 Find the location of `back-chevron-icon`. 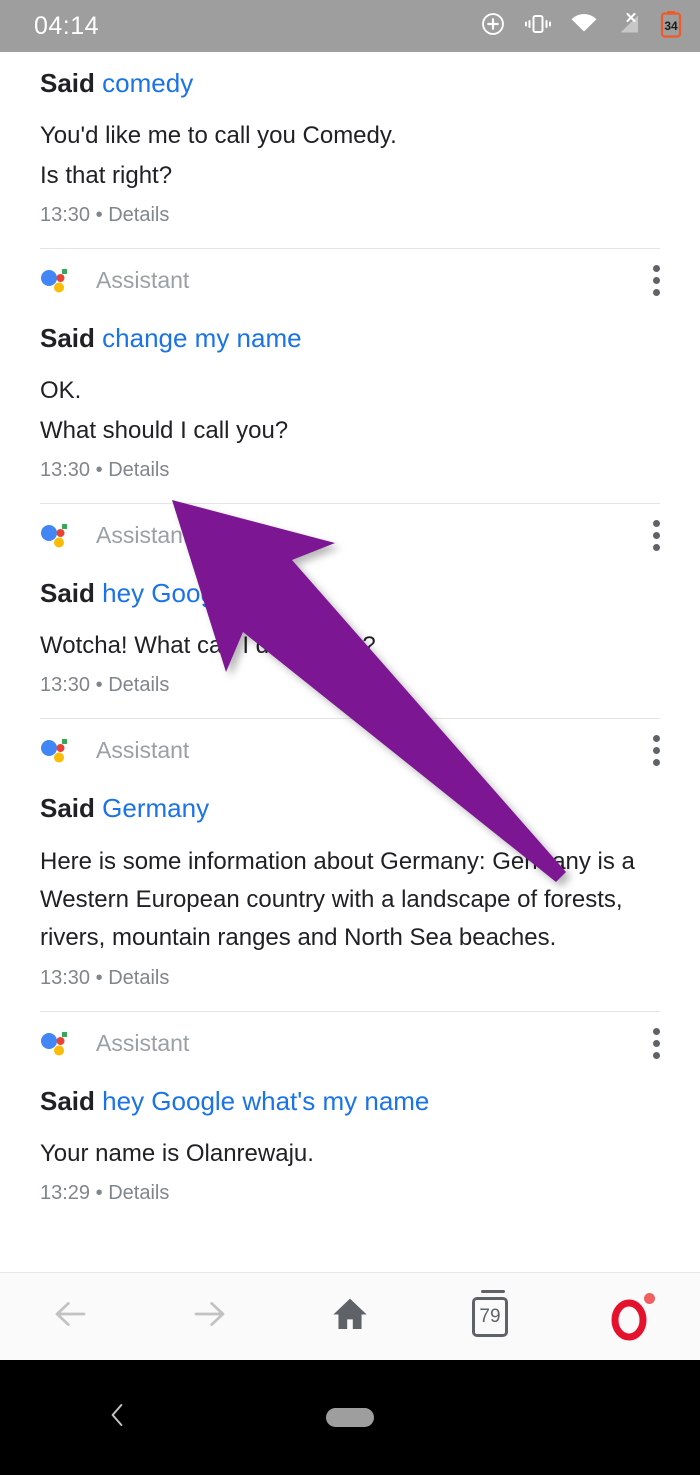

back-chevron-icon is located at coordinates (117, 1417).